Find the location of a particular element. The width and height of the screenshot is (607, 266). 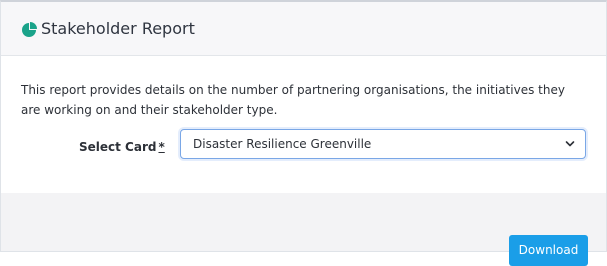

required-marker: * is located at coordinates (161, 147).